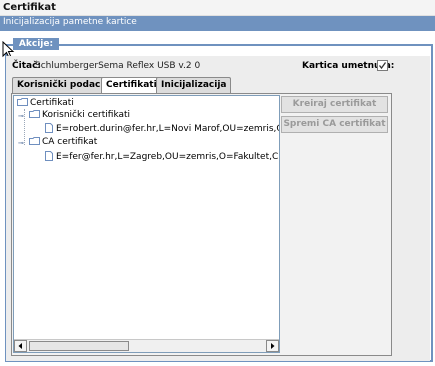 The image size is (435, 366). I want to click on checkmark-icon, so click(382, 66).